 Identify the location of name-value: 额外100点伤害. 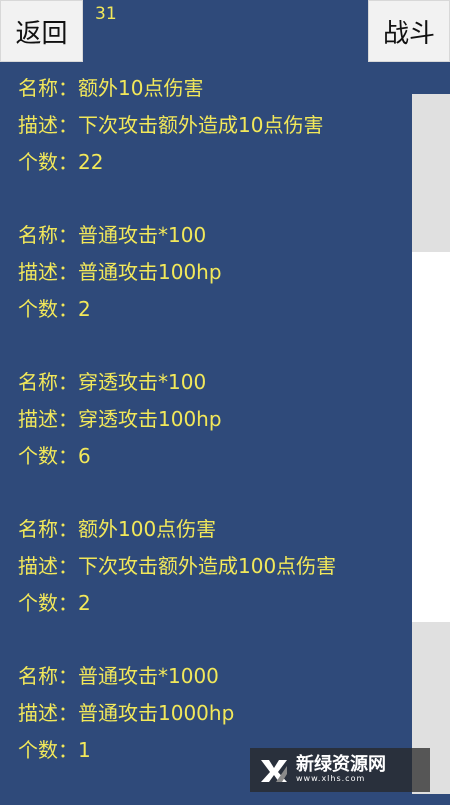
(147, 529).